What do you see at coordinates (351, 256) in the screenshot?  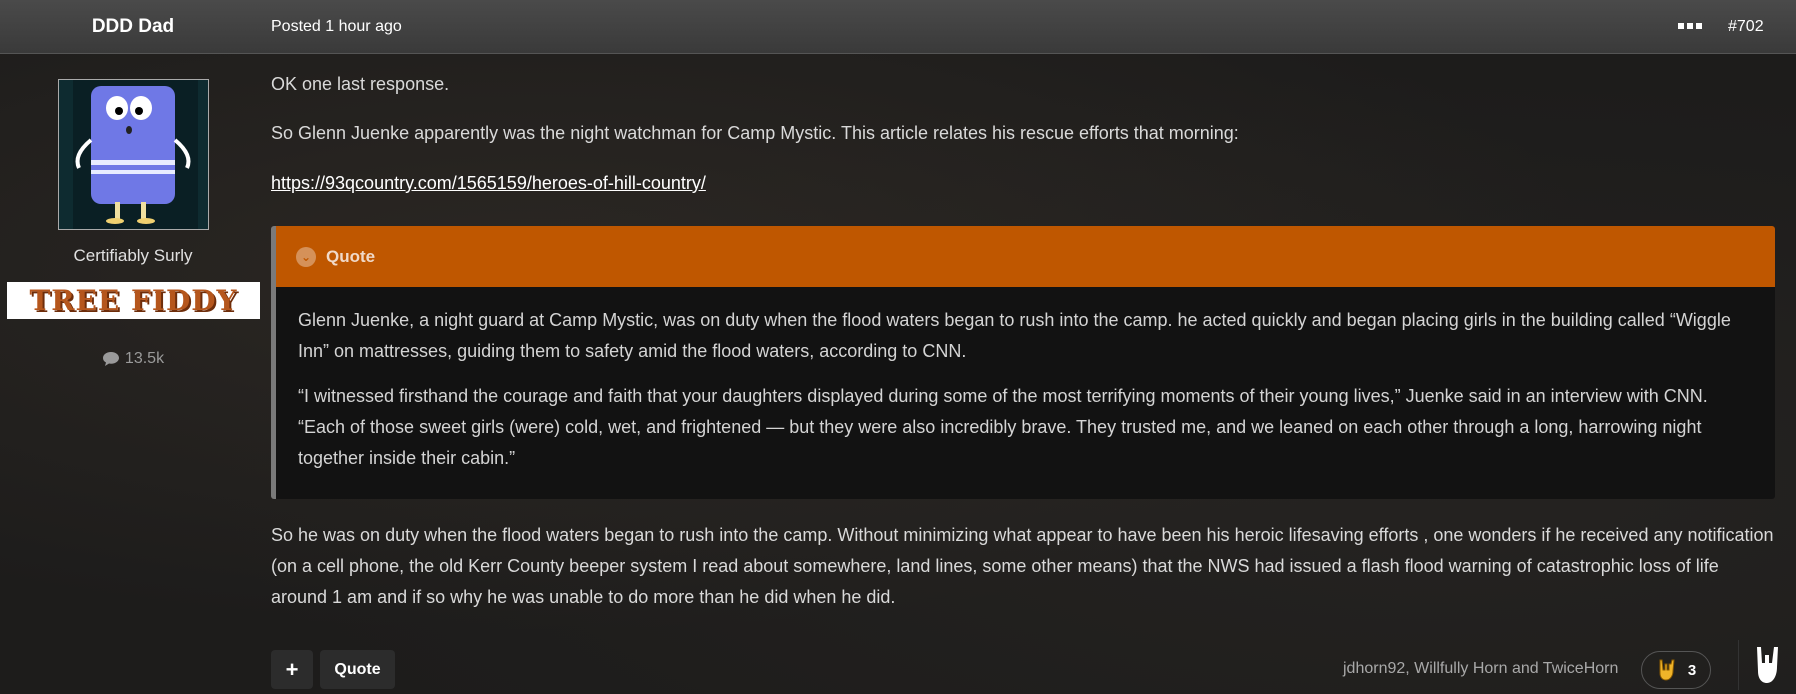 I see `quote-label: Quote` at bounding box center [351, 256].